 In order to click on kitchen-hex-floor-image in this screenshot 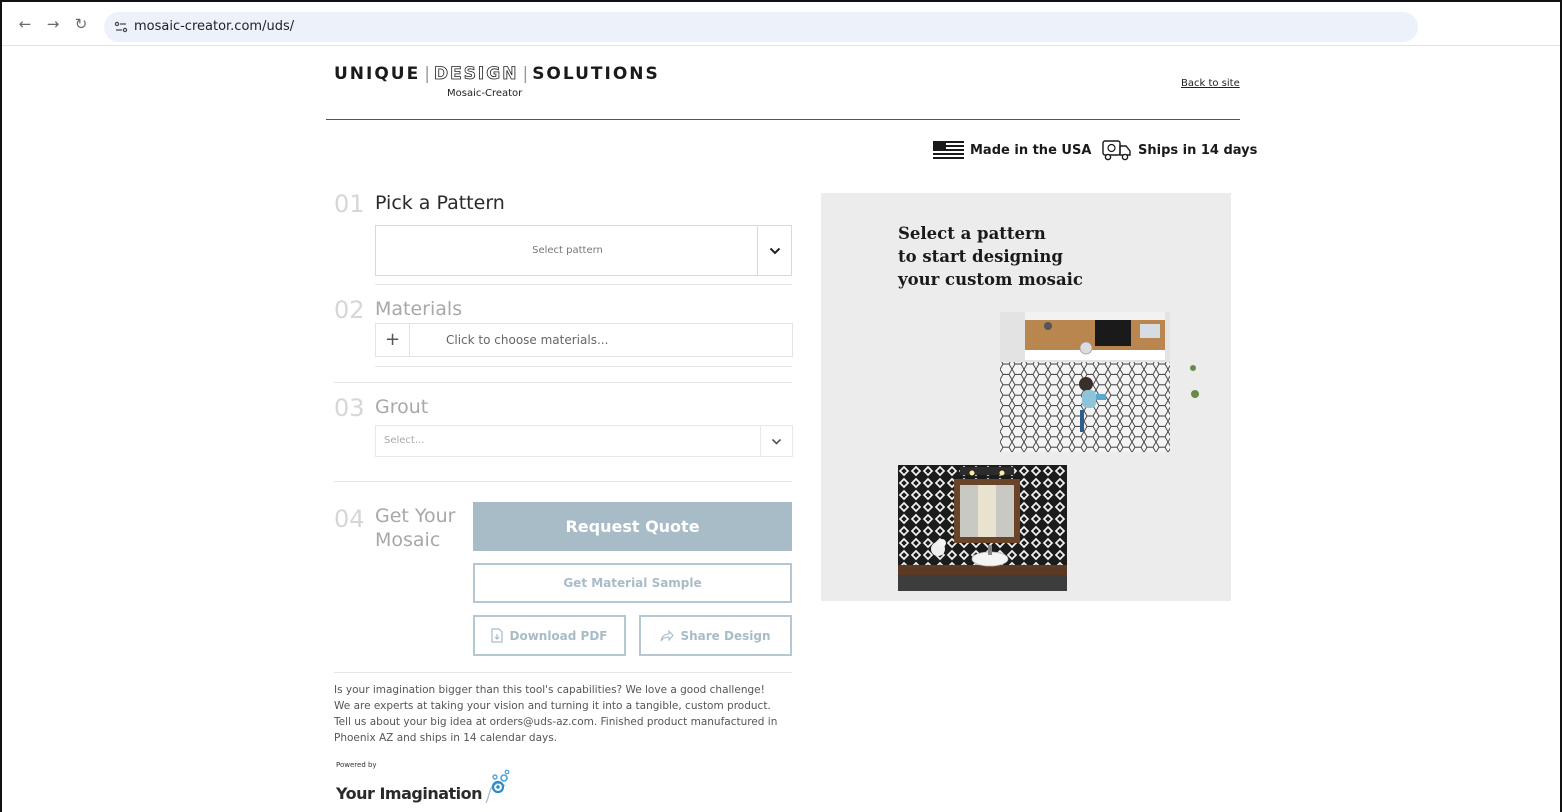, I will do `click(1104, 382)`.